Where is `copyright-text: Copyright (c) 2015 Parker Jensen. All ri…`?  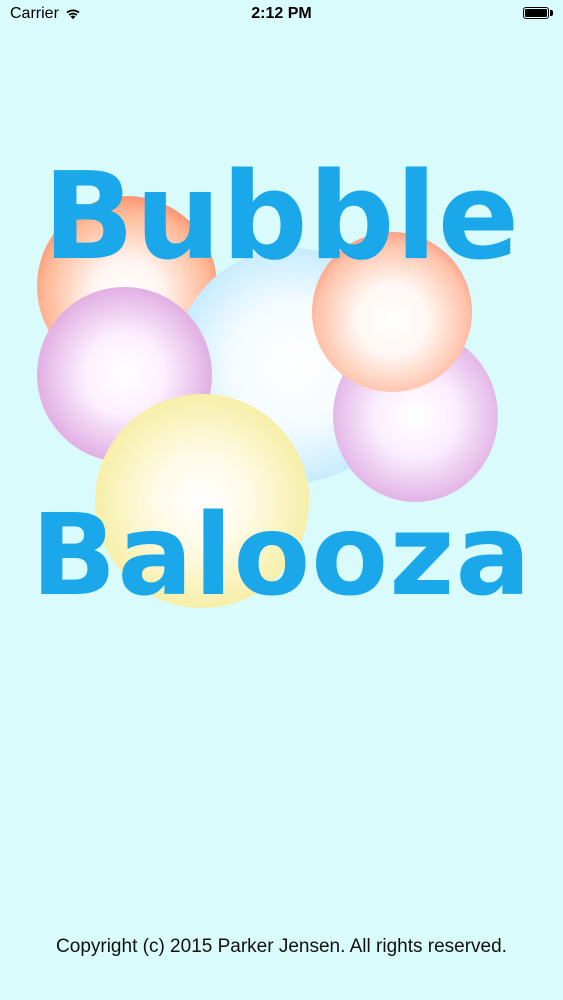
copyright-text: Copyright (c) 2015 Parker Jensen. All ri… is located at coordinates (281, 946).